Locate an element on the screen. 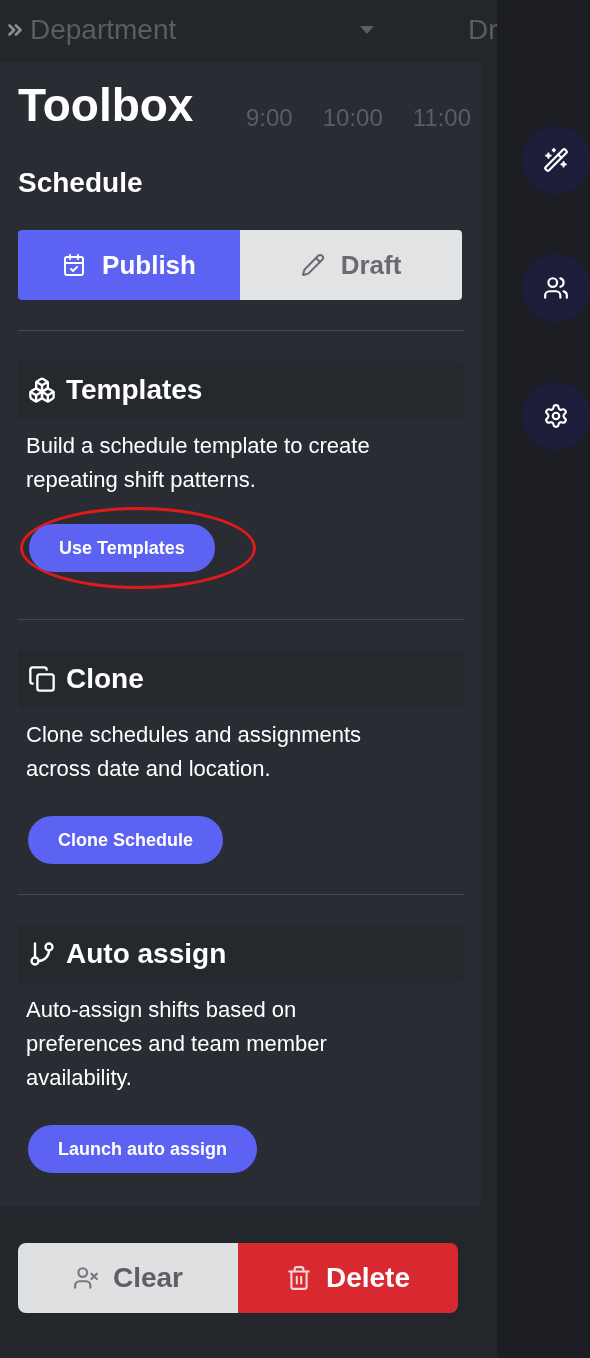 The height and width of the screenshot is (1358, 590). section-description: Build a schedule template to create repeating shift patterns. is located at coordinates (198, 463).